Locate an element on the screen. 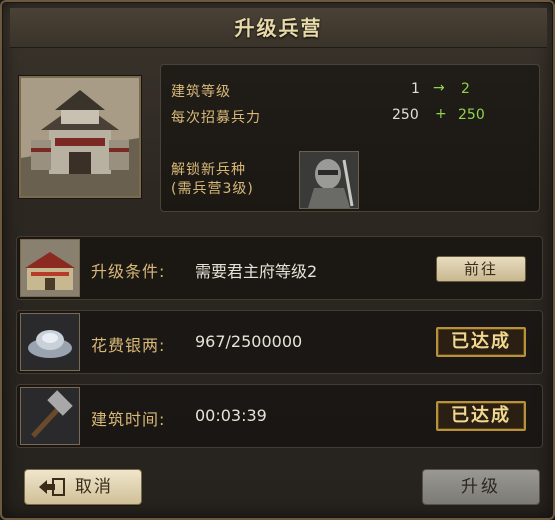 This screenshot has height=520, width=555. cost-label: 花费银两: is located at coordinates (128, 345).